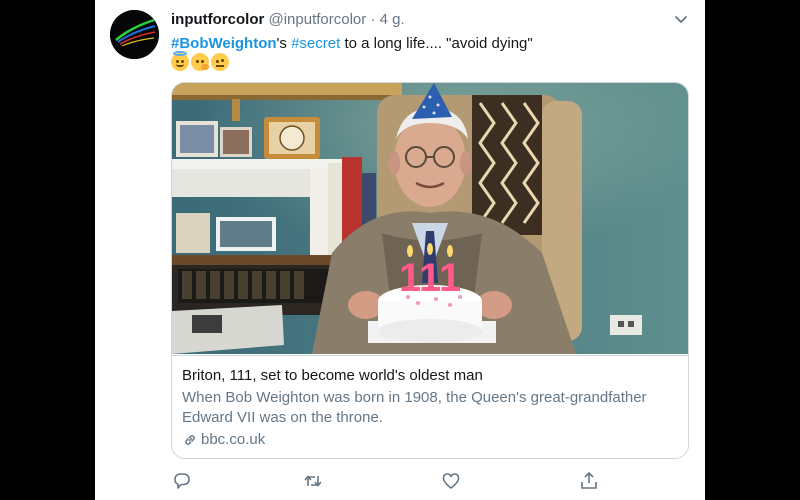  I want to click on share-icon, so click(589, 481).